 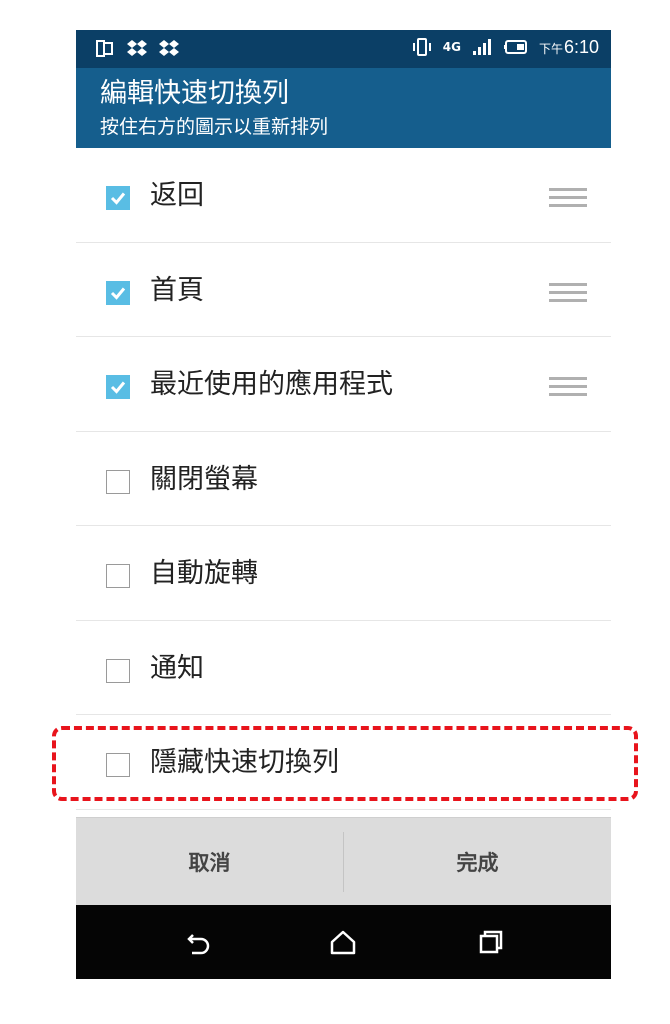 I want to click on list-item-label: 最近使用的應用程式, so click(x=271, y=384).